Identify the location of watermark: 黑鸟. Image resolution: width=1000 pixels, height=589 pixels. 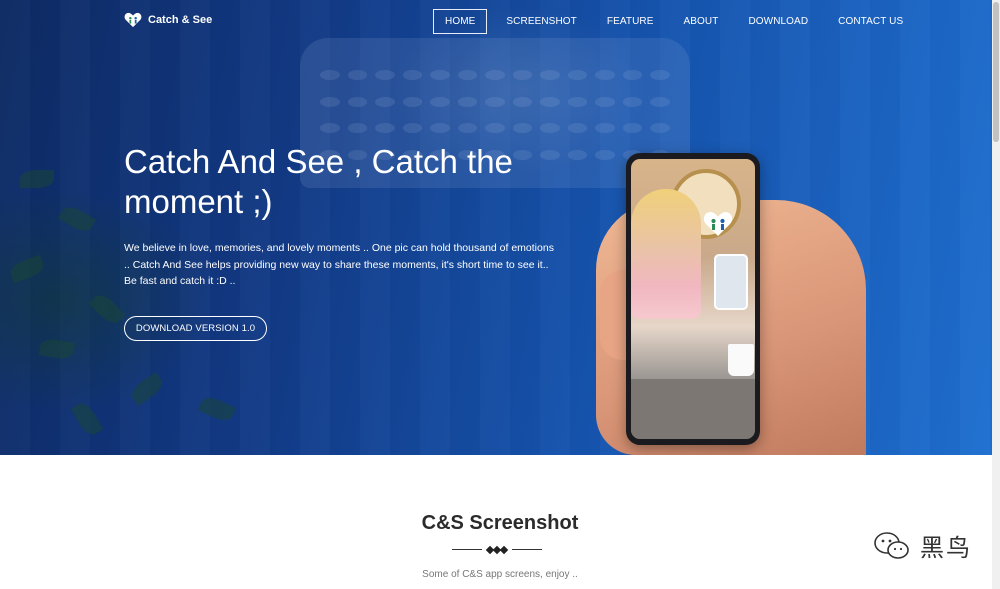
(922, 545).